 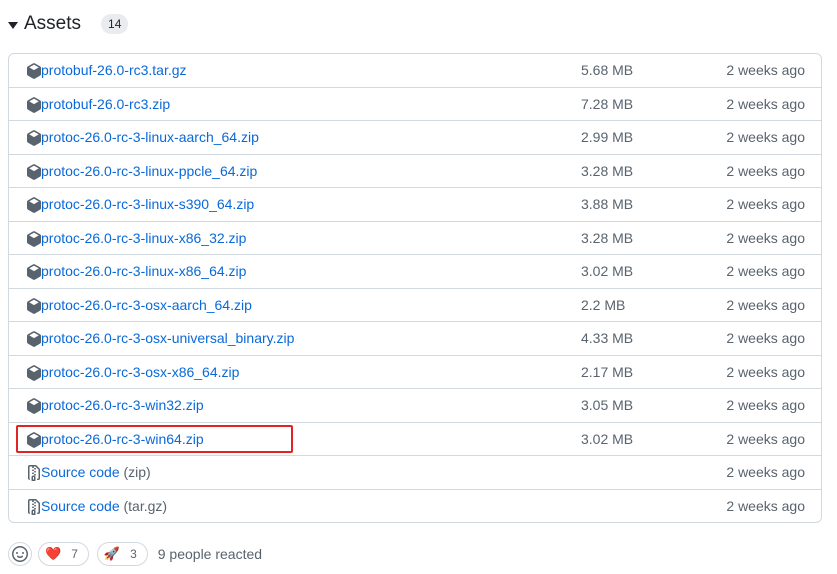 What do you see at coordinates (145, 506) in the screenshot?
I see `source-code-ext: (tar.gz)` at bounding box center [145, 506].